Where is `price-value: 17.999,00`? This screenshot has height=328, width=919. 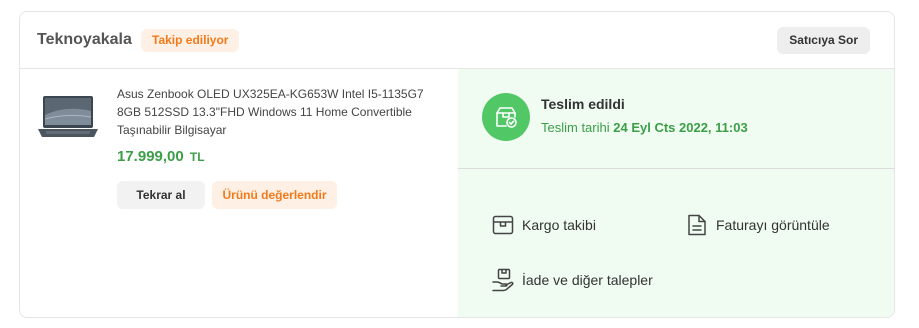
price-value: 17.999,00 is located at coordinates (150, 156).